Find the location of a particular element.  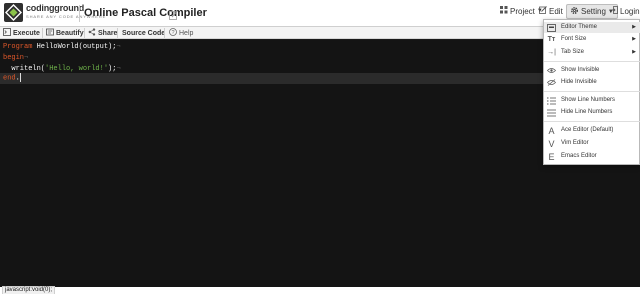

login-button: Login is located at coordinates (625, 11).